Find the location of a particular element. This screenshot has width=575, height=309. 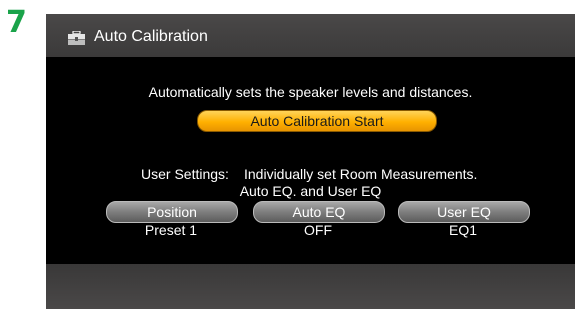

auto-calibration-start-button: Auto Calibration Start is located at coordinates (317, 121).